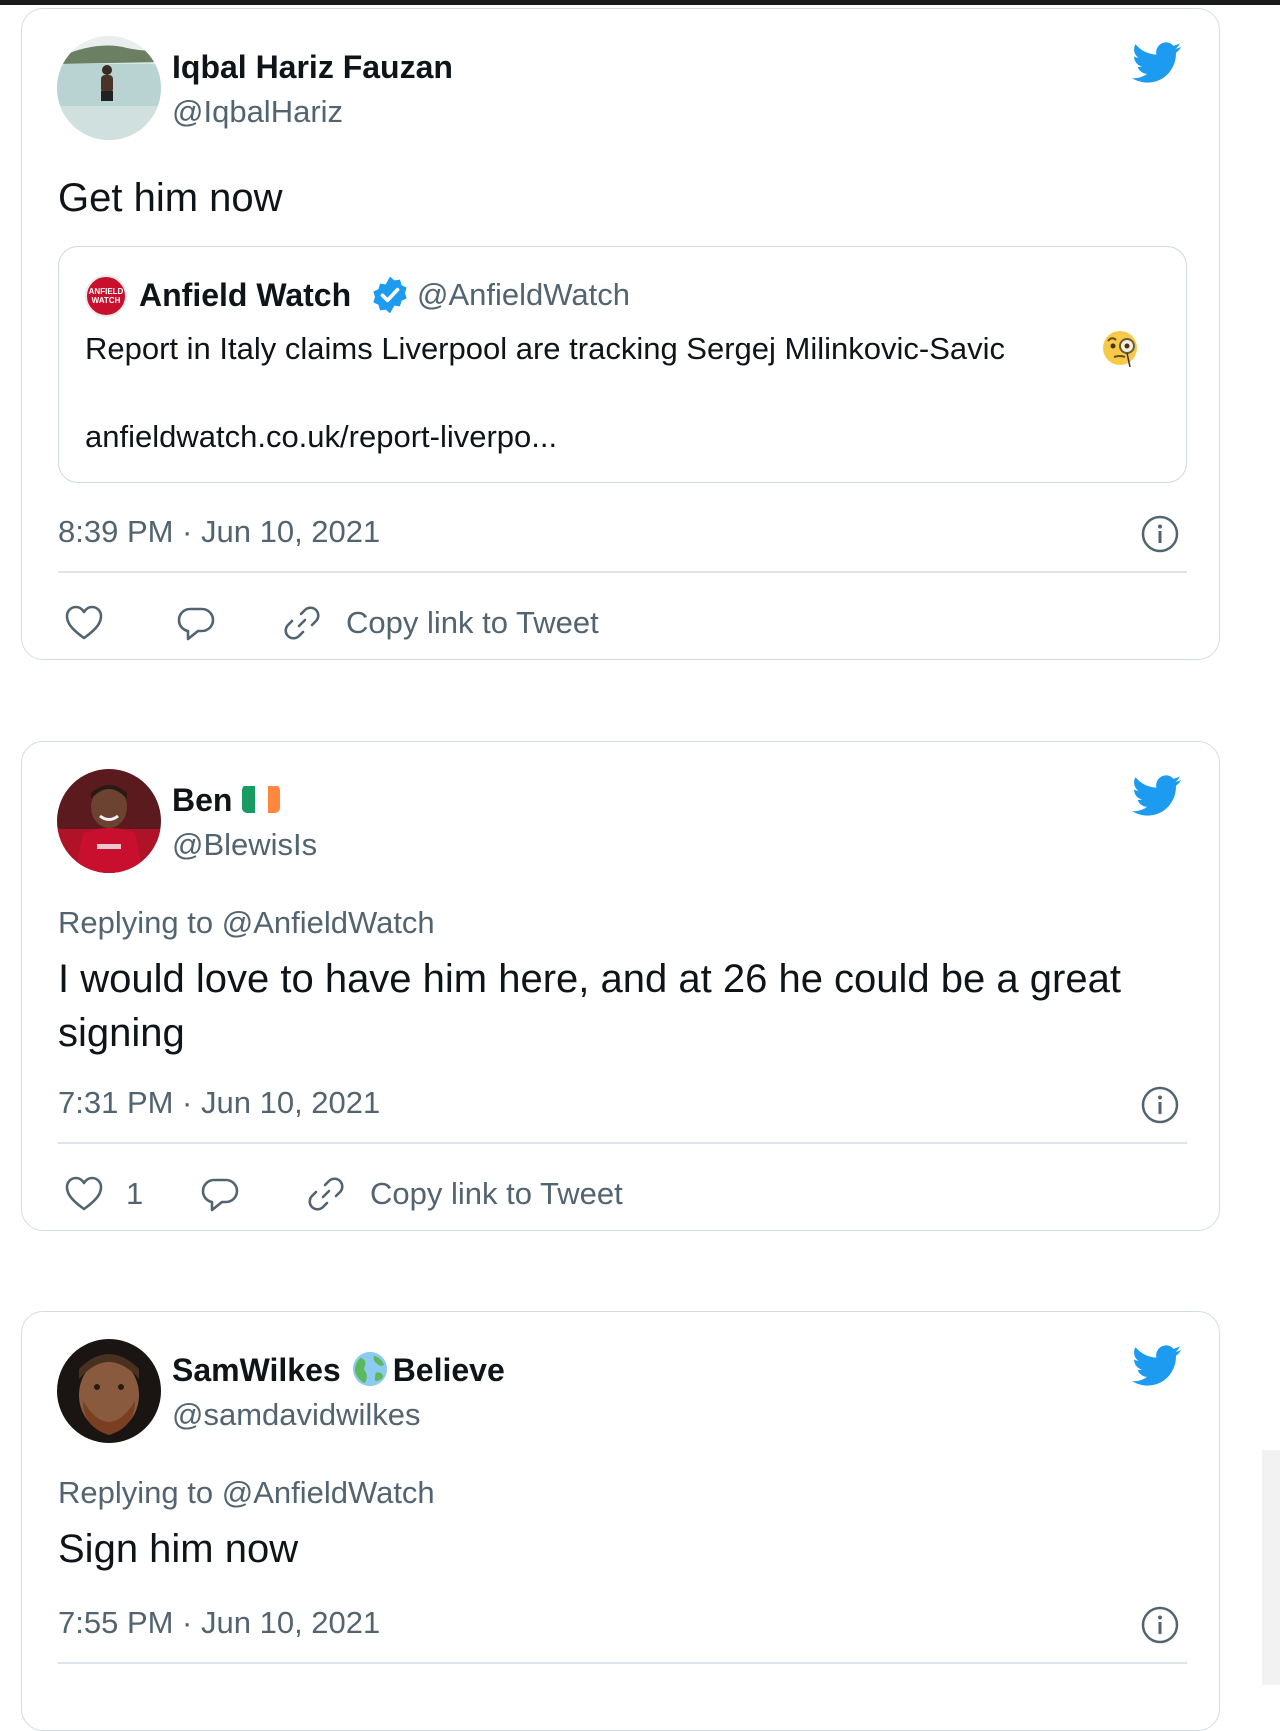  I want to click on monocle-emoji-icon, so click(1120, 349).